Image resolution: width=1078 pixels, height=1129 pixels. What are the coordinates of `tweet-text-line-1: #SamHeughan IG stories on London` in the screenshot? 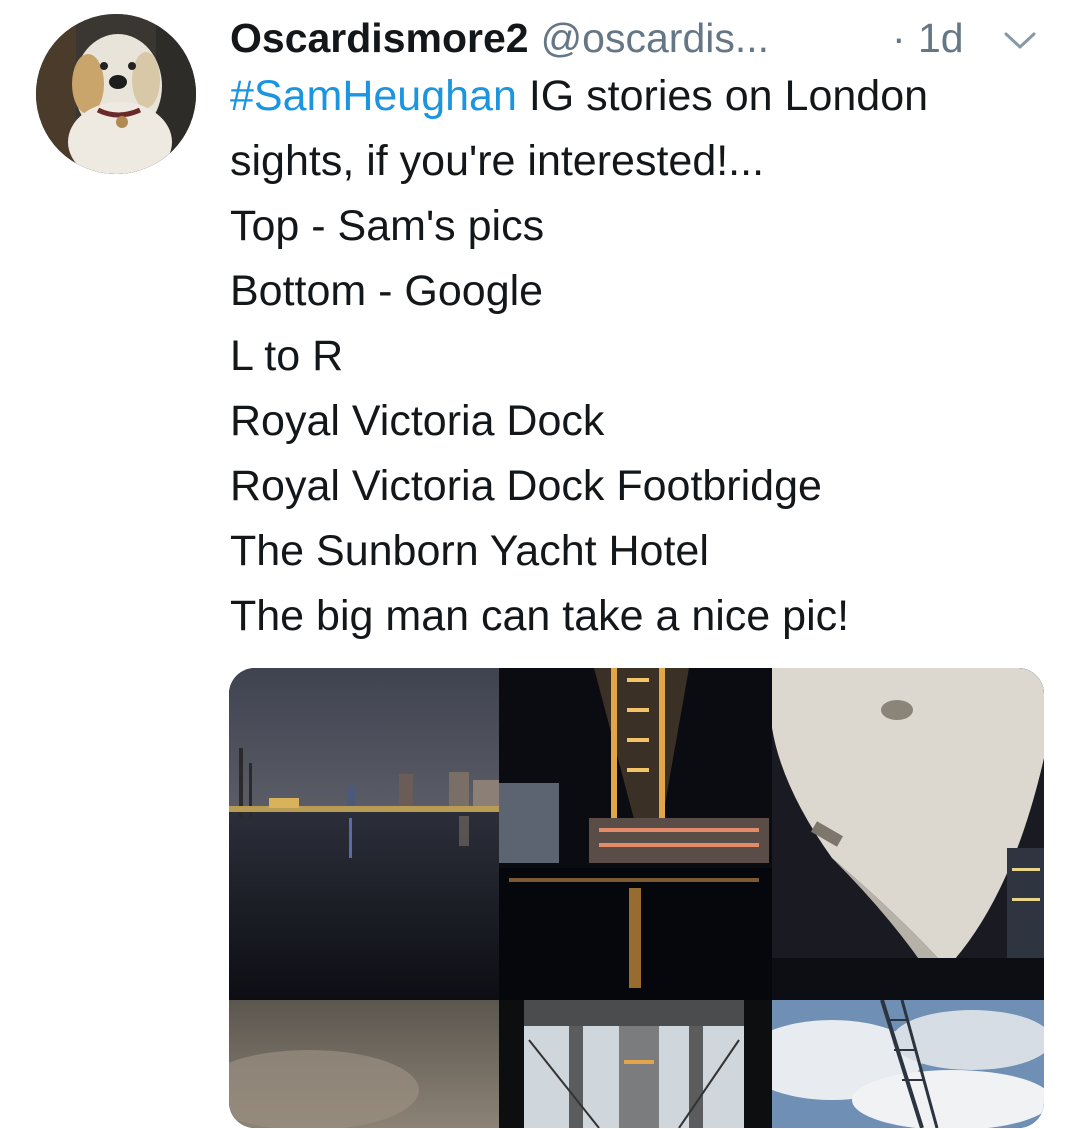 It's located at (640, 96).